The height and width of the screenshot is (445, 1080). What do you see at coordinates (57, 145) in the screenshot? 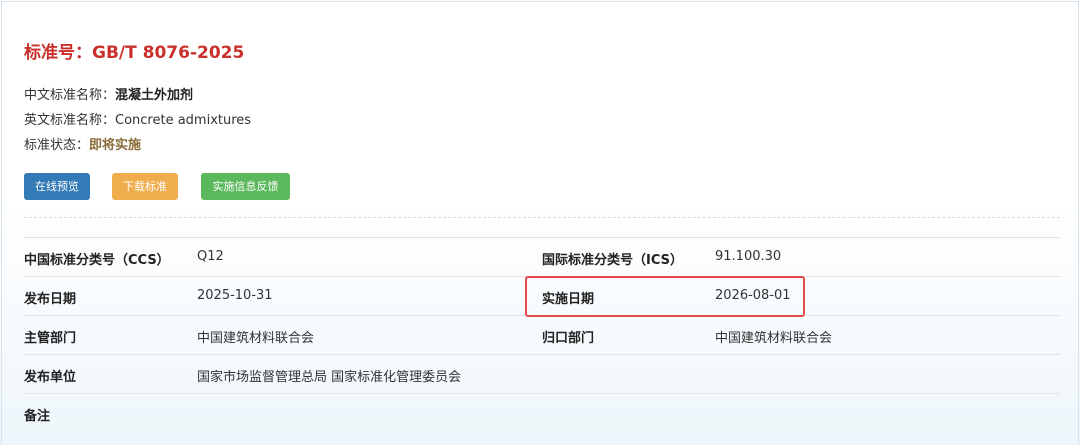
I see `status-label: 标准状态：` at bounding box center [57, 145].